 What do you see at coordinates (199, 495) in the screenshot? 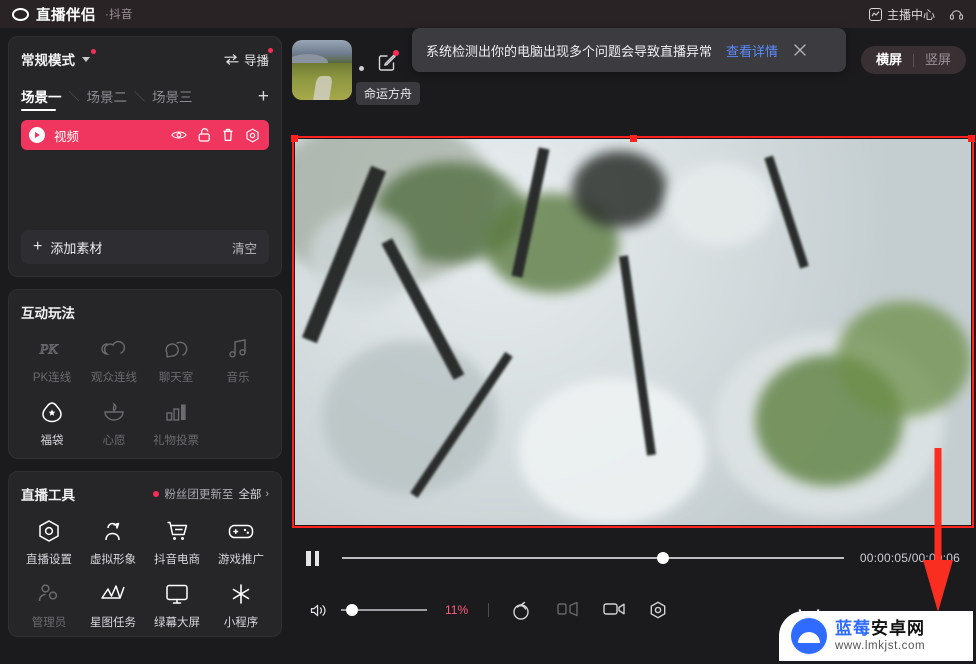
I see `update-note: 粉丝团更新至` at bounding box center [199, 495].